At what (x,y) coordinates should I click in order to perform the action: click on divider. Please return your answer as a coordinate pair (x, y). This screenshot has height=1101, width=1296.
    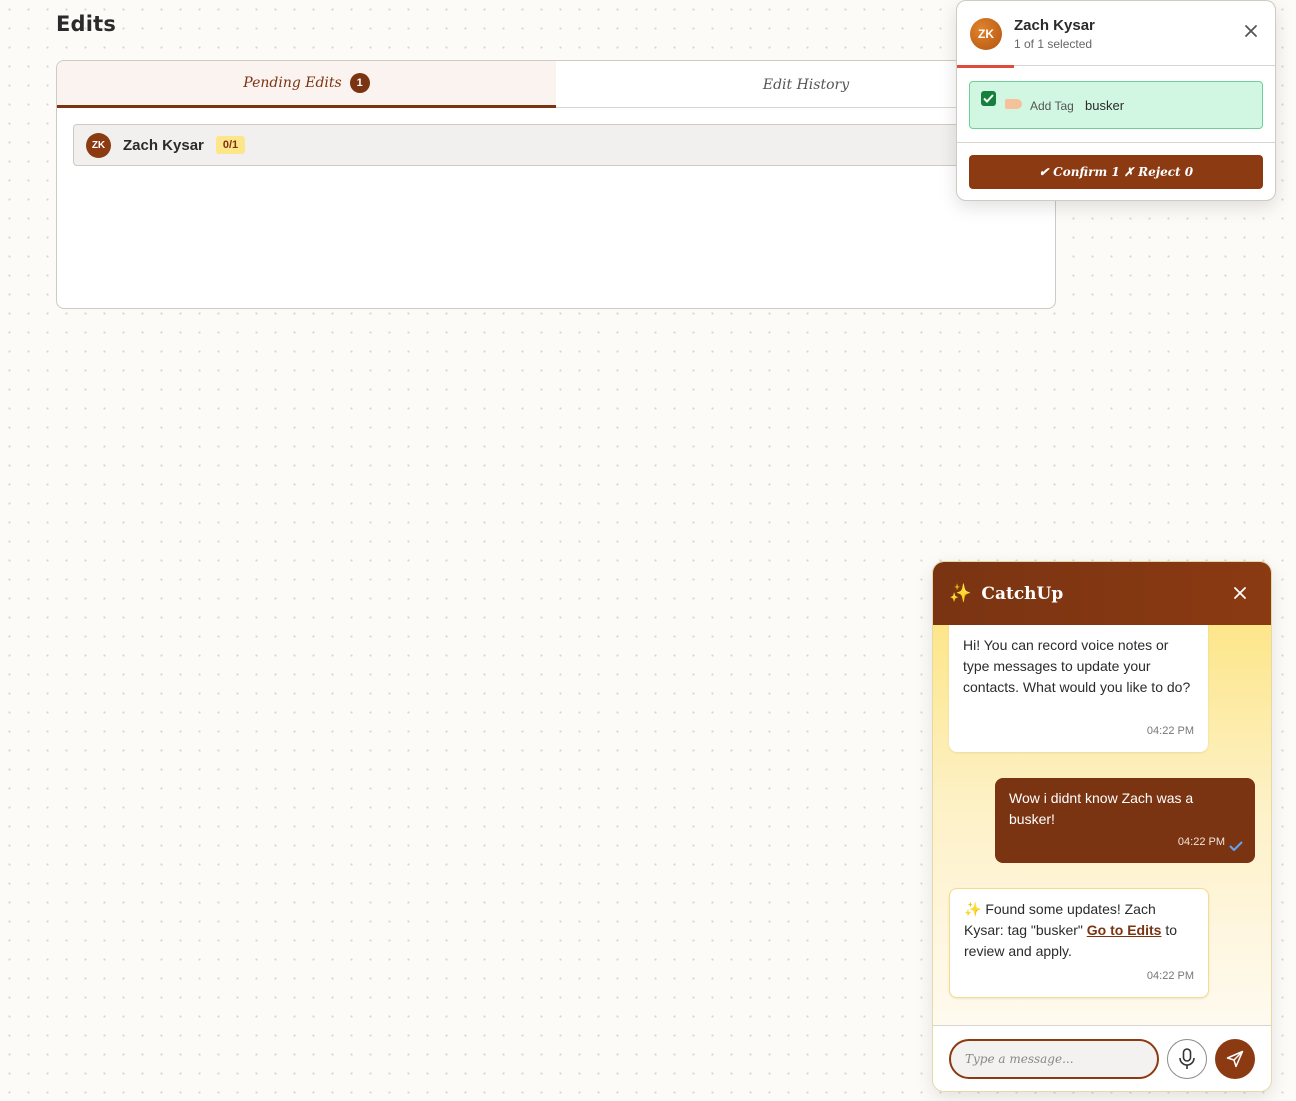
    Looking at the image, I should click on (1116, 142).